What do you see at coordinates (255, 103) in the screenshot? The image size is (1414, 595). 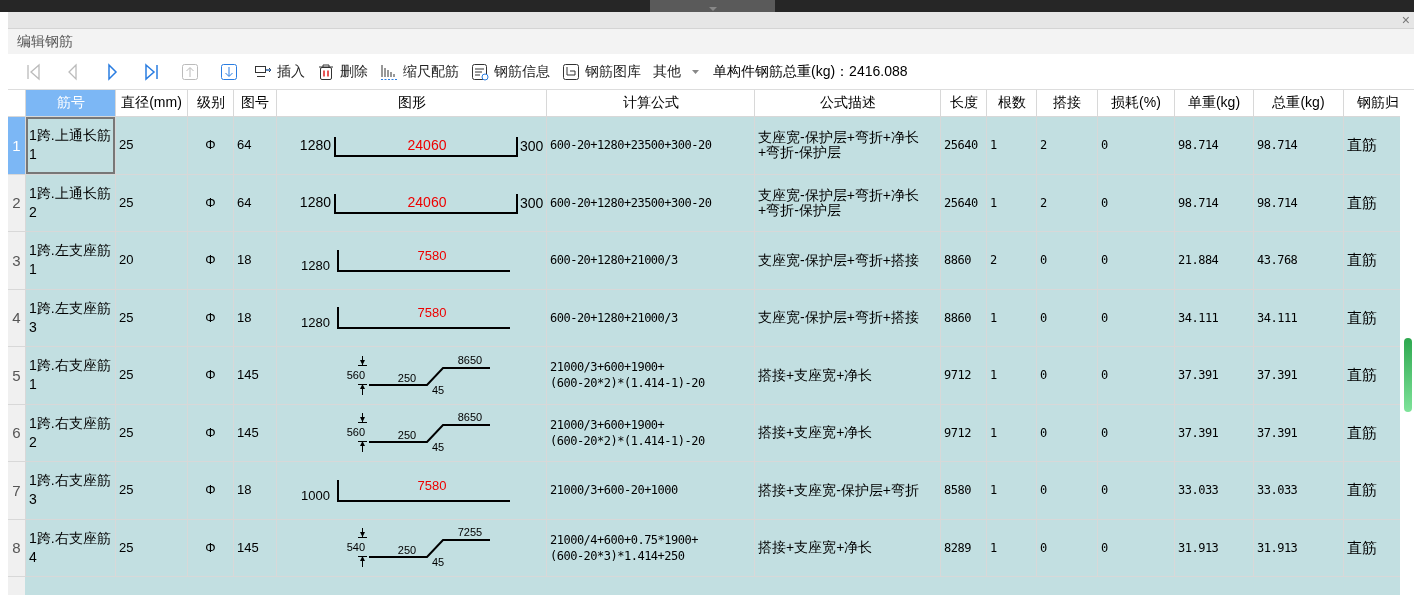 I see `column-header: 图号` at bounding box center [255, 103].